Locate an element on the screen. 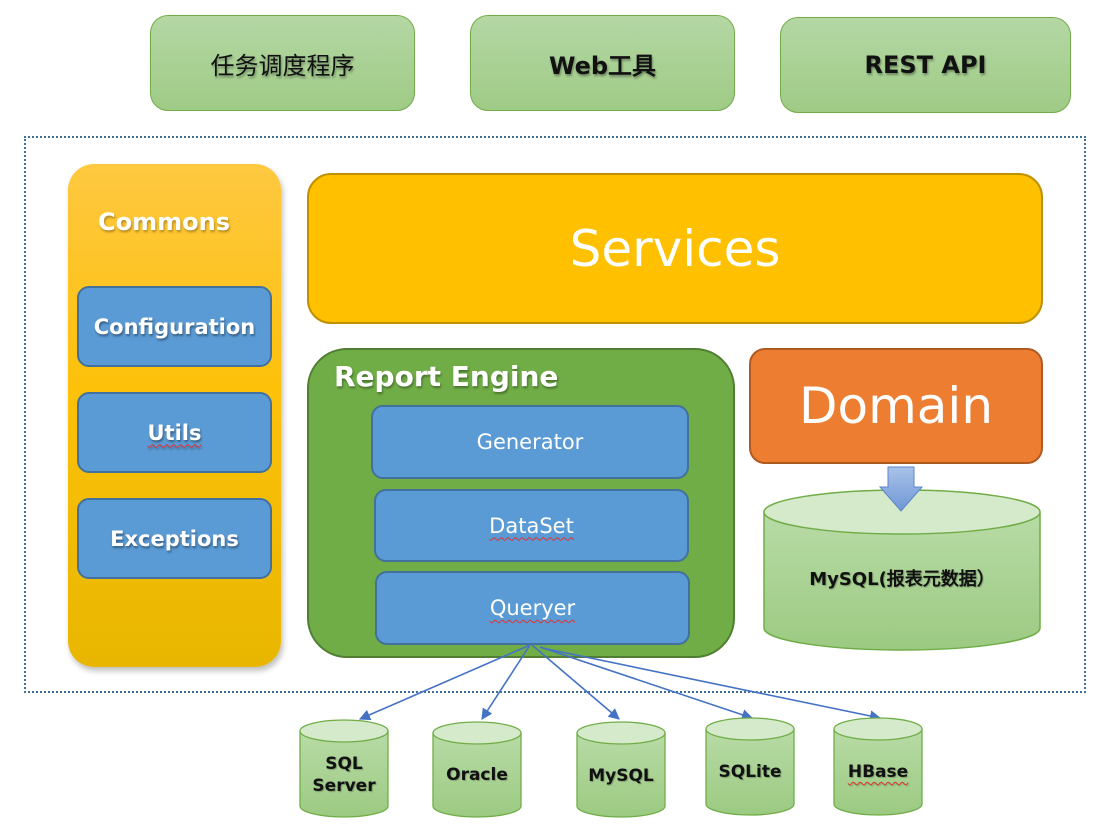 Image resolution: width=1107 pixels, height=827 pixels. datasource-hbase: HBase is located at coordinates (878, 772).